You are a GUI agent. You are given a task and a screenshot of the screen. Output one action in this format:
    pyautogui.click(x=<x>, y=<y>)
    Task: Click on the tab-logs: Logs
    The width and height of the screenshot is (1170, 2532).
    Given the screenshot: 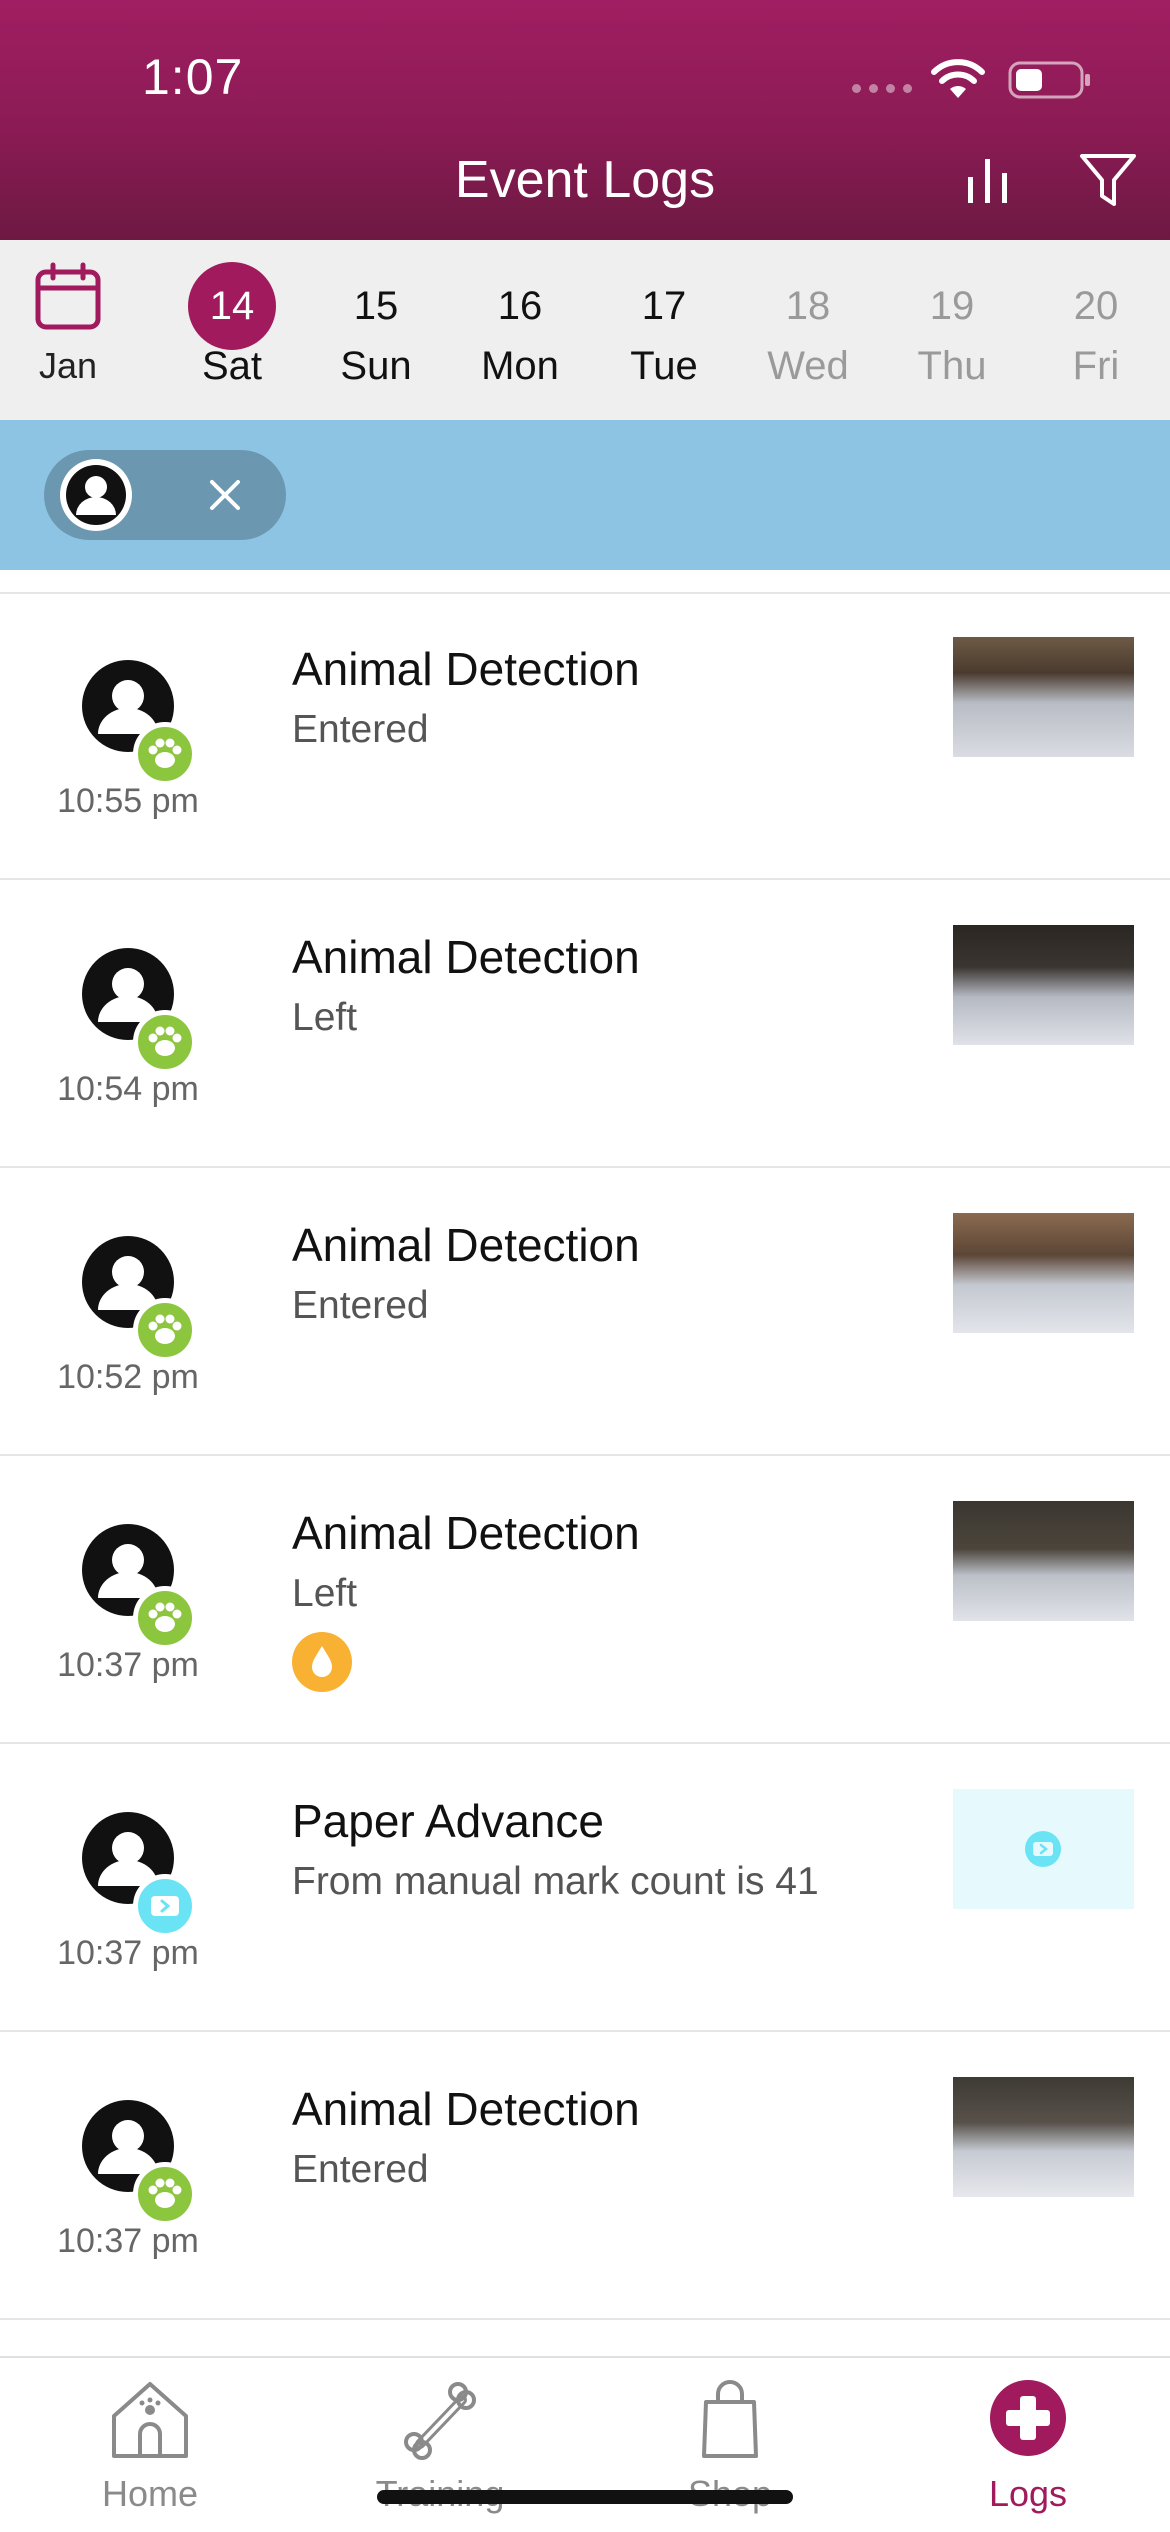 What is the action you would take?
    pyautogui.click(x=1028, y=2443)
    